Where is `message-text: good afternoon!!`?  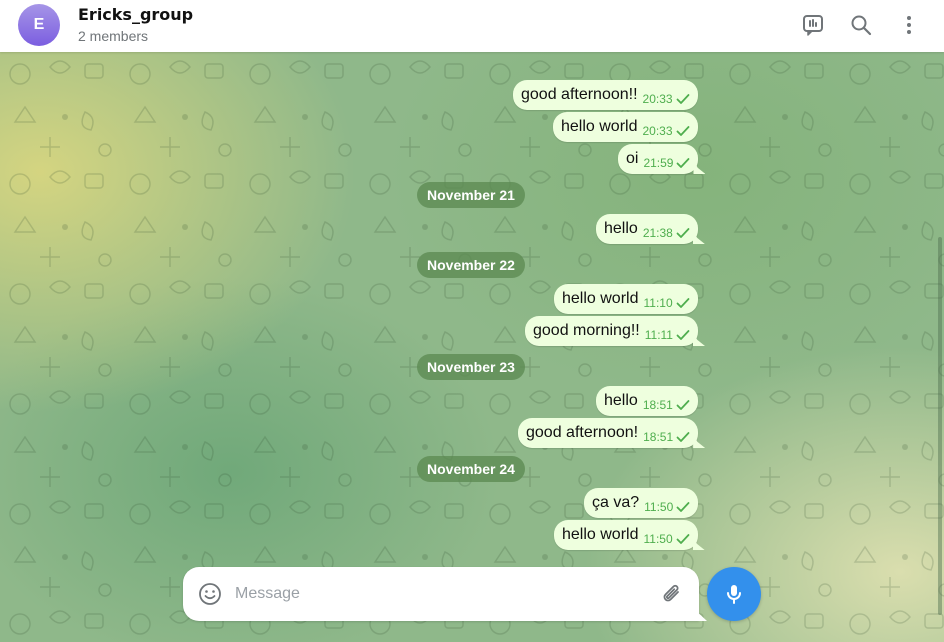
message-text: good afternoon!! is located at coordinates (579, 94).